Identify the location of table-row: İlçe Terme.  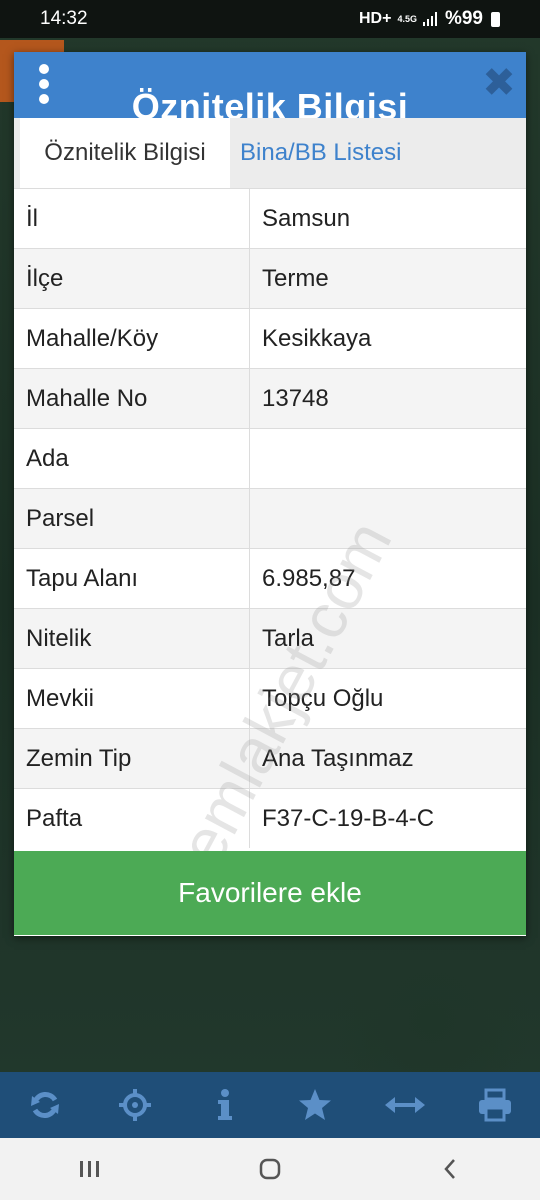
(270, 278).